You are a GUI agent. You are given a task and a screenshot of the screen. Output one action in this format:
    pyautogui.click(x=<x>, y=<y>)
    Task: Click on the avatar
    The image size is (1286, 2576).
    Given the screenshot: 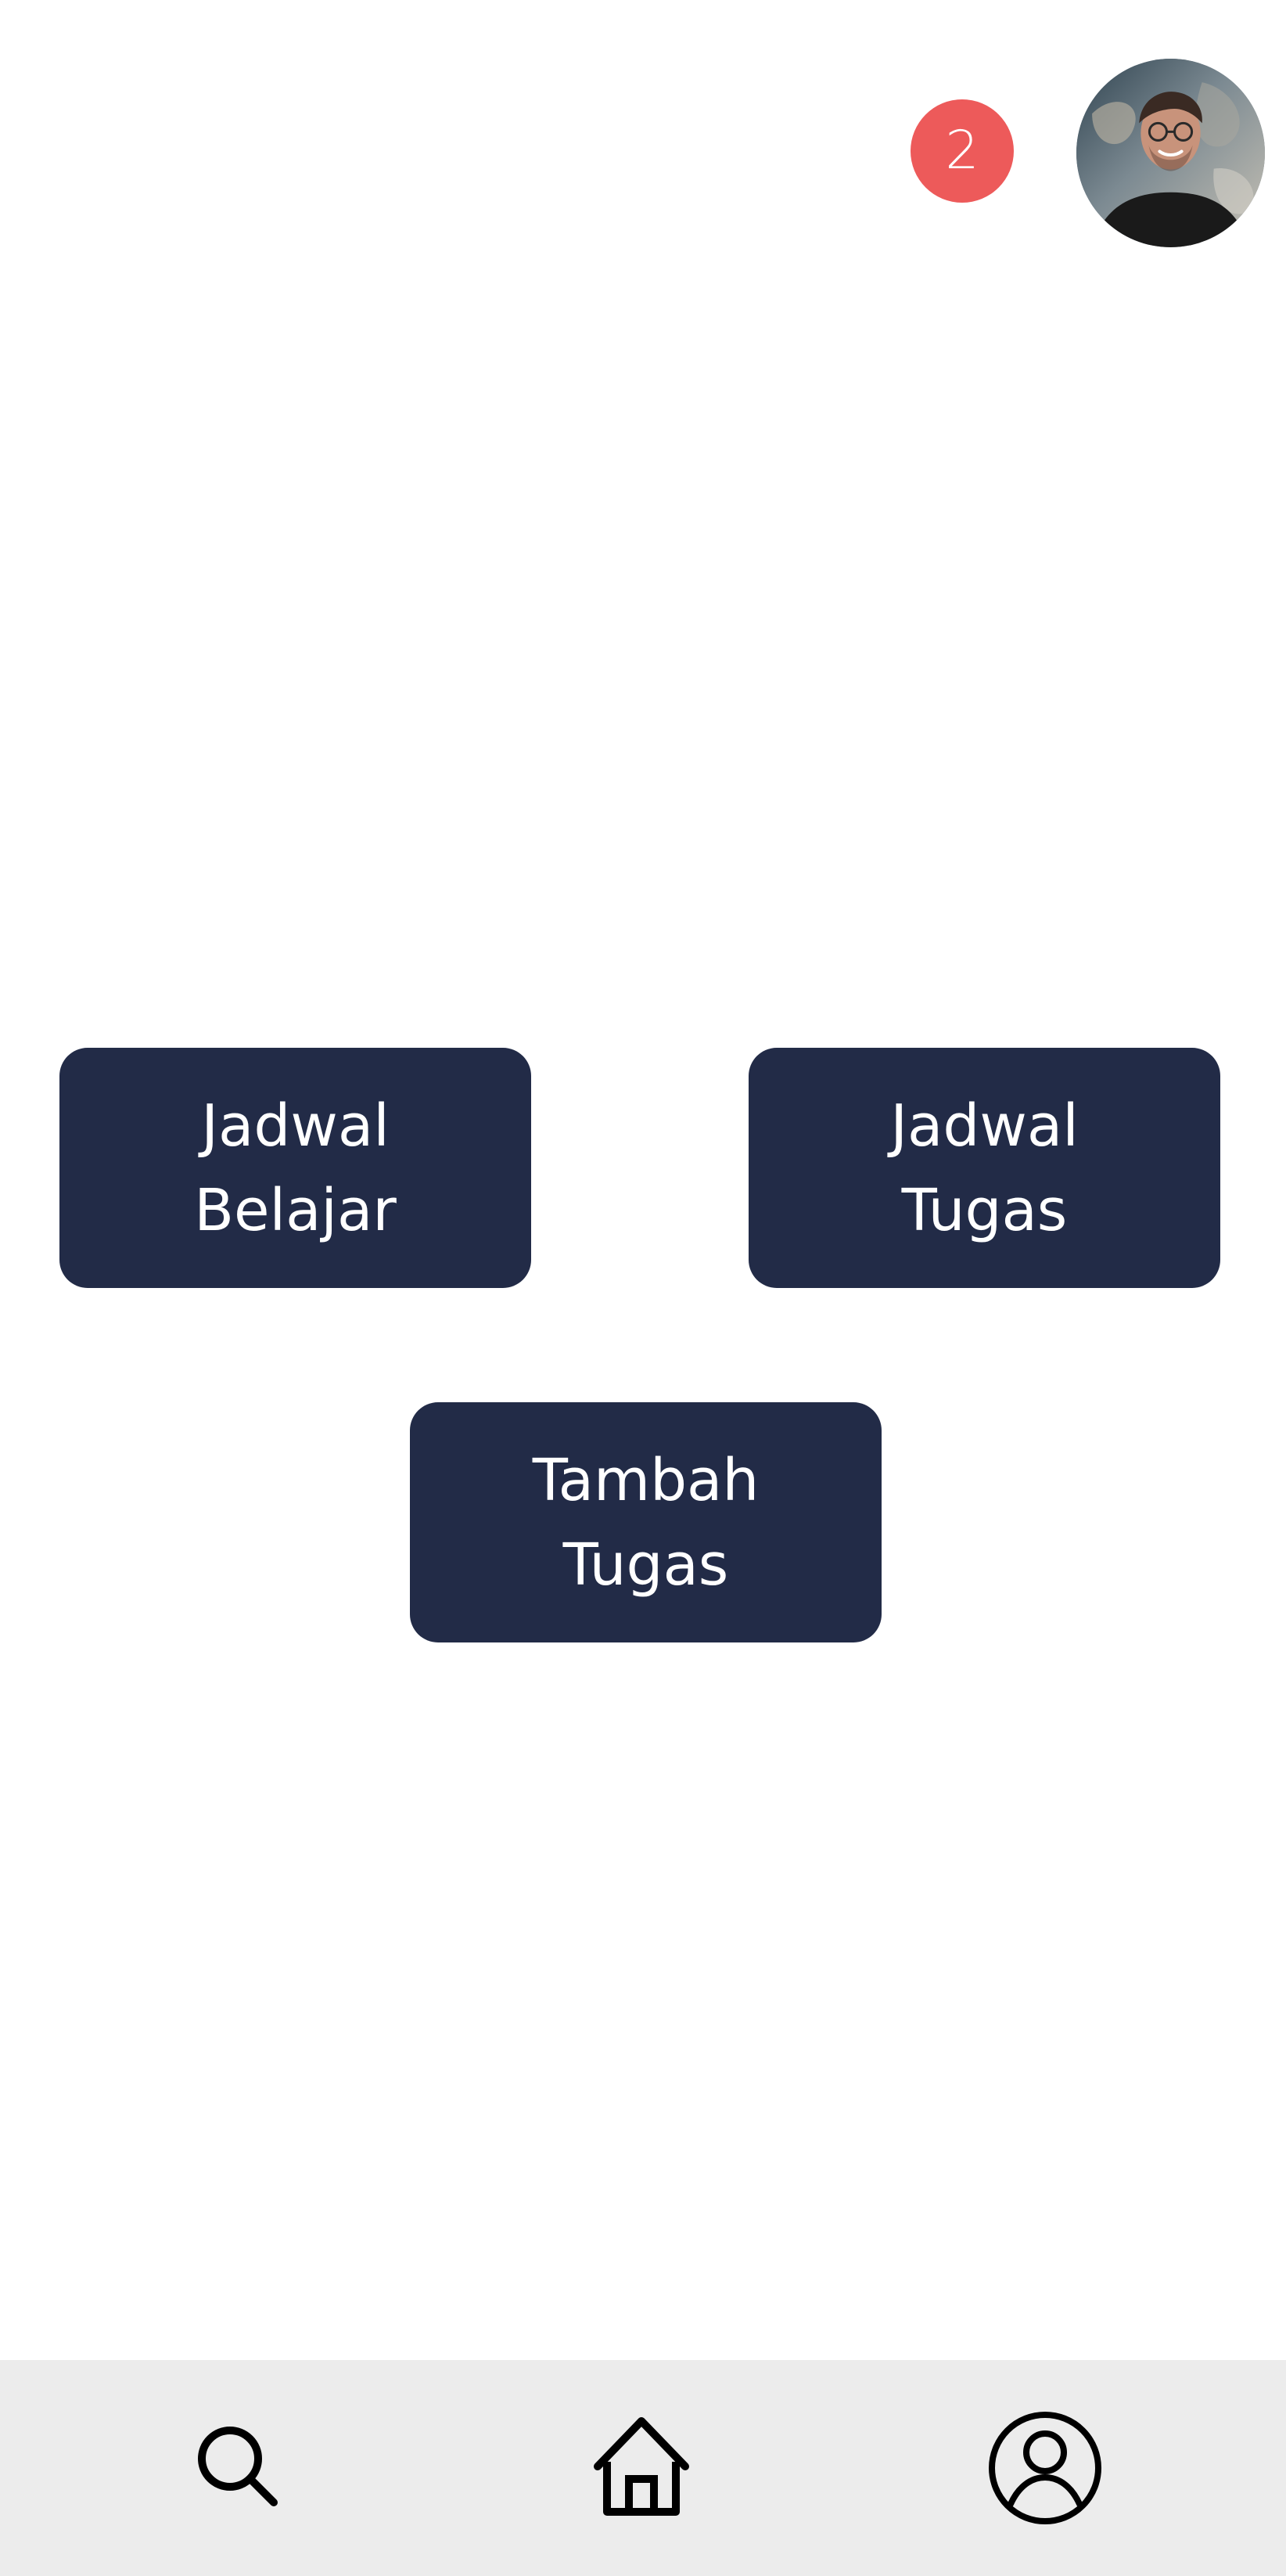 What is the action you would take?
    pyautogui.click(x=1170, y=153)
    